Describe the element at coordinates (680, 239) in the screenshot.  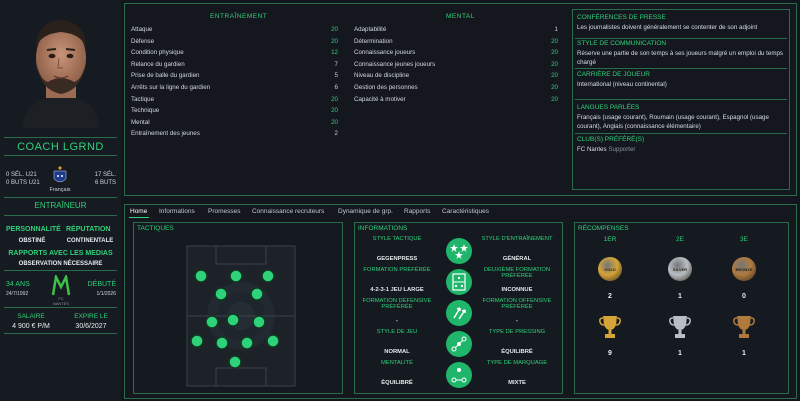
I see `reward-rank-header: 2E` at that location.